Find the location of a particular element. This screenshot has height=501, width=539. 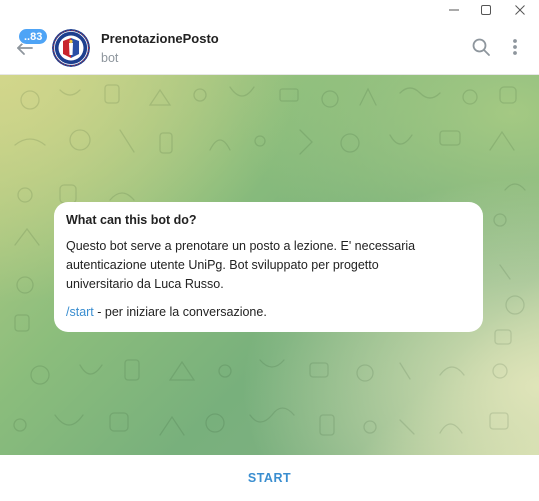

search-icon is located at coordinates (481, 47).